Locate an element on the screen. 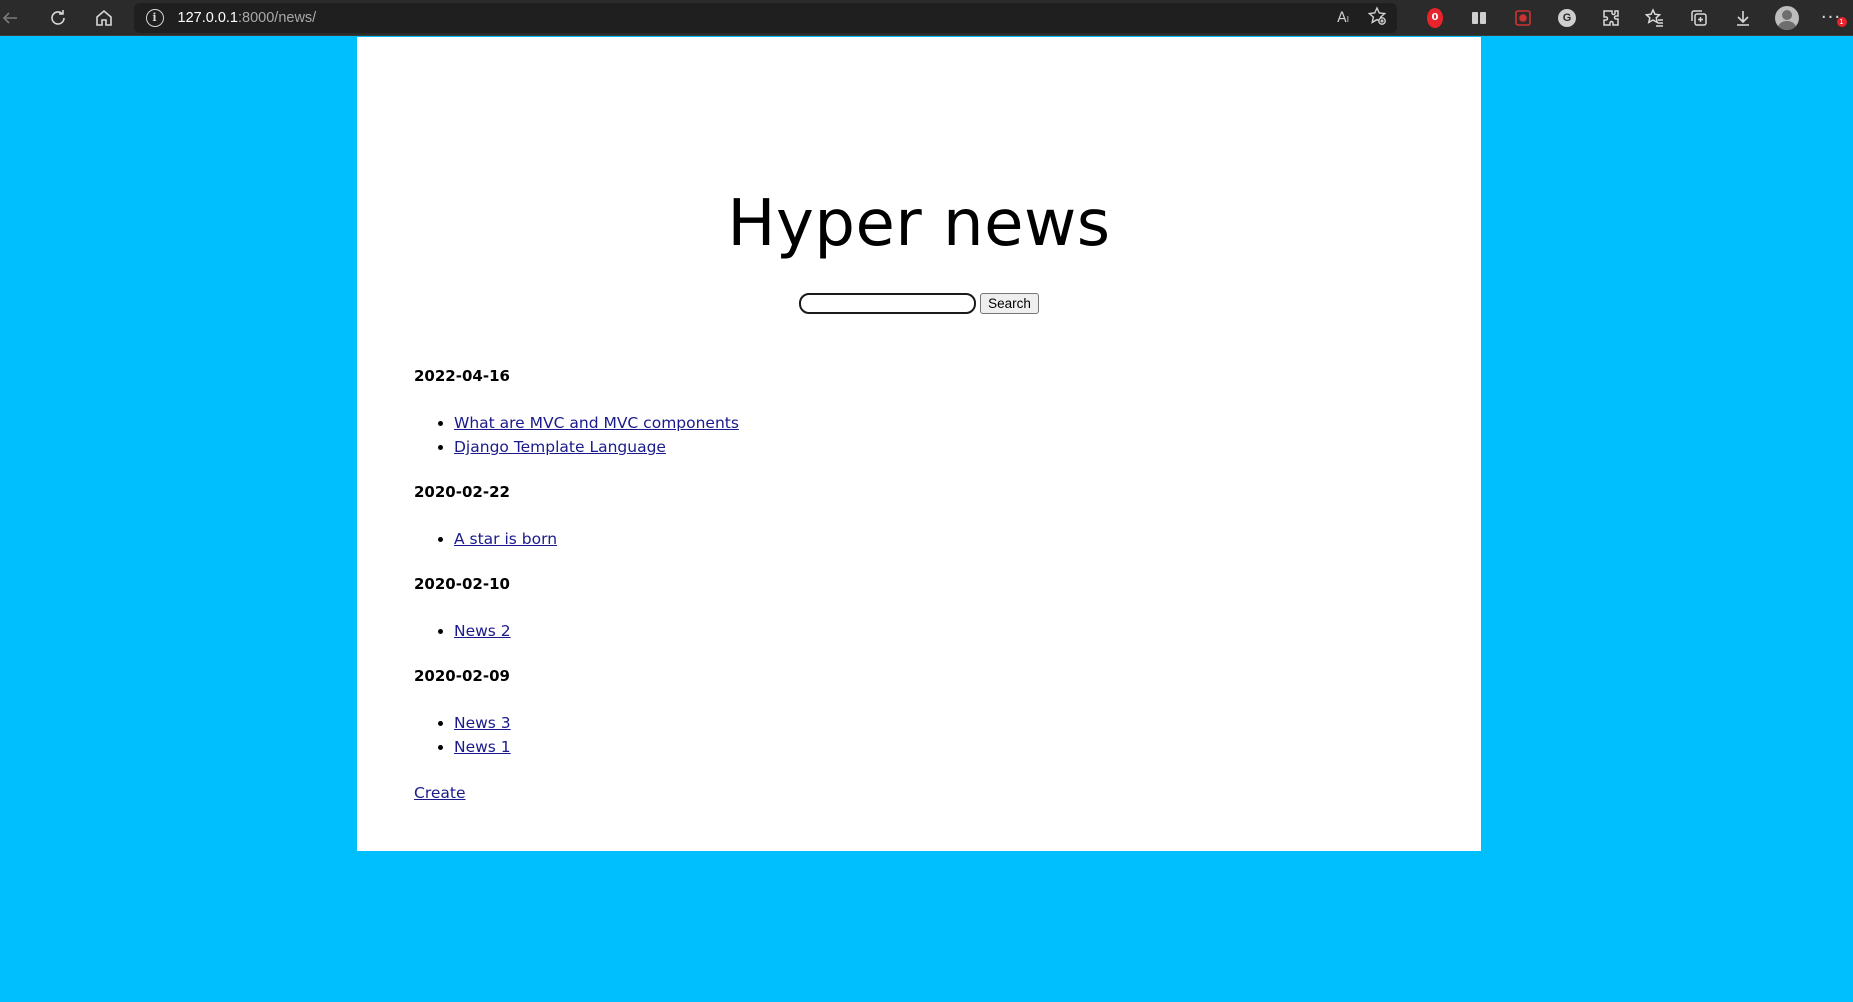  profile-button is located at coordinates (1787, 18).